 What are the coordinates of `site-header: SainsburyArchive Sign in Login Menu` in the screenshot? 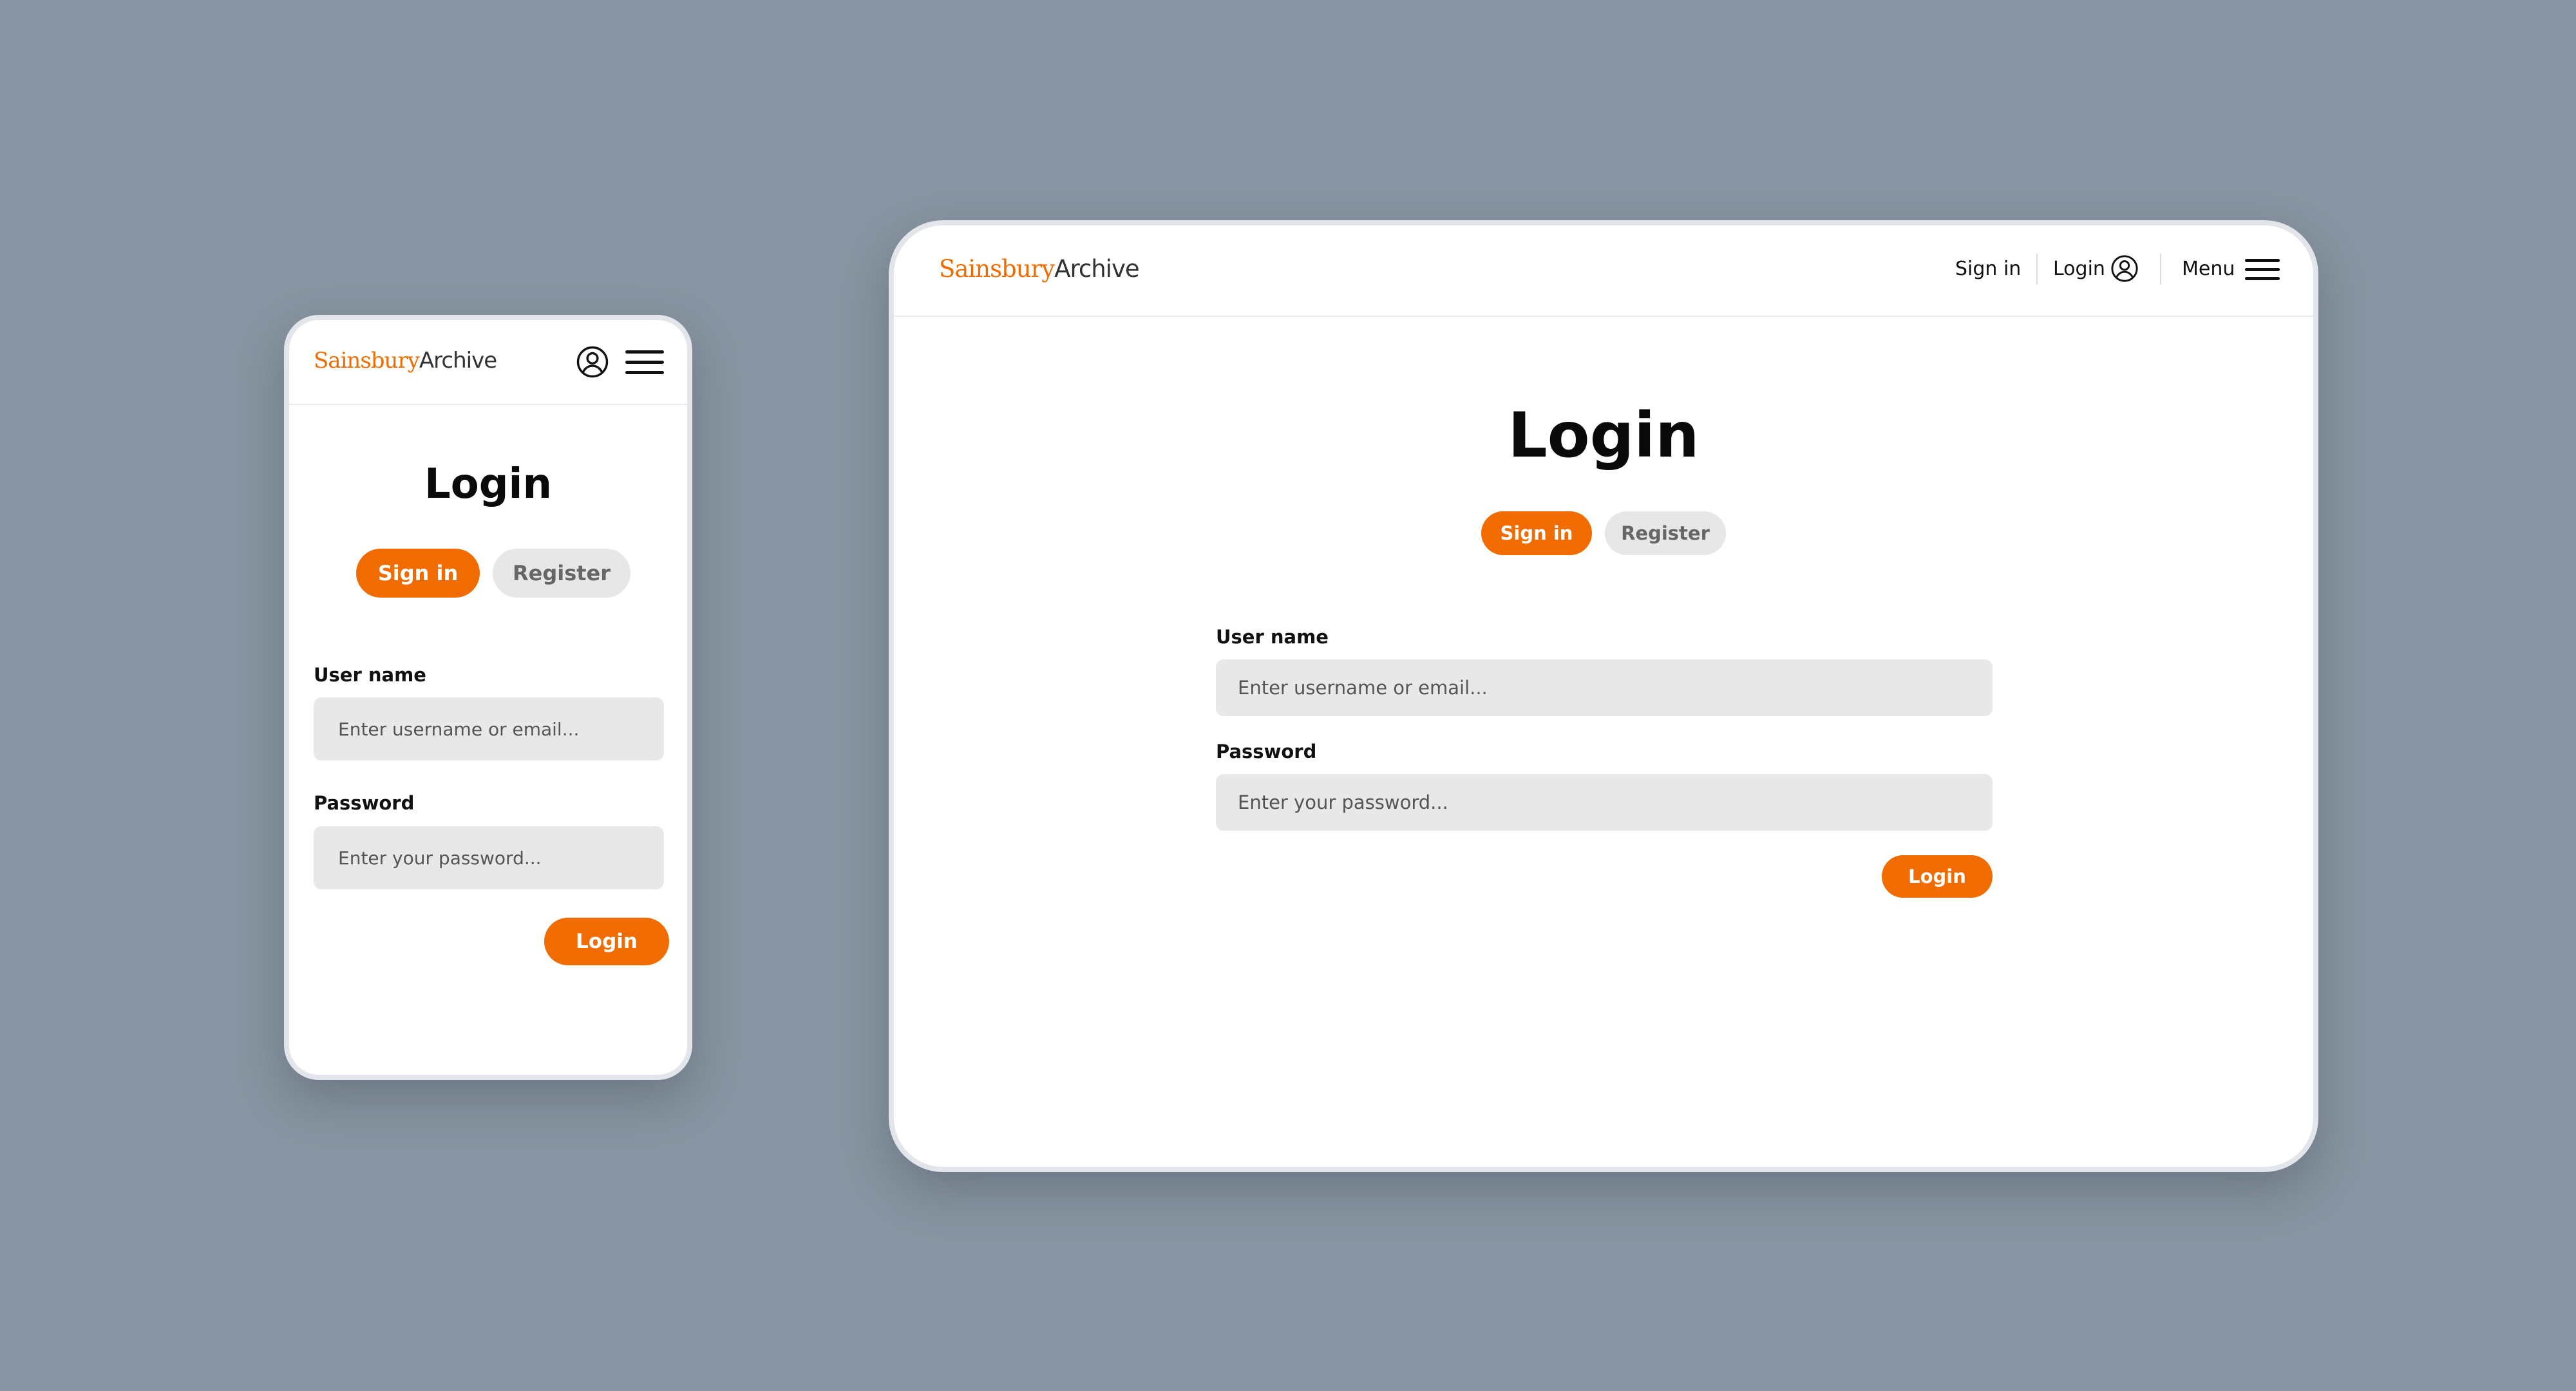 It's located at (1603, 271).